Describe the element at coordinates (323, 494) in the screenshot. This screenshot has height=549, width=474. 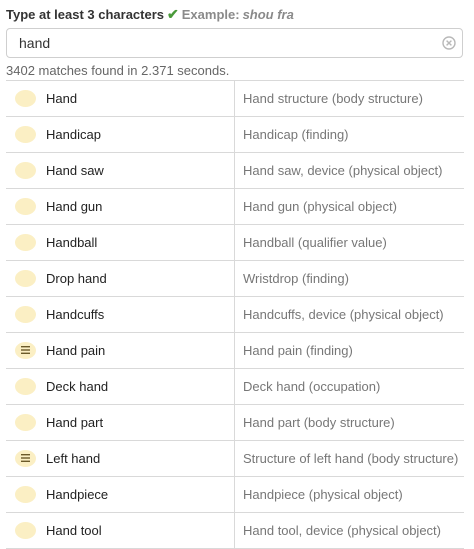
I see `result-description: Handpiece (physical object)` at that location.